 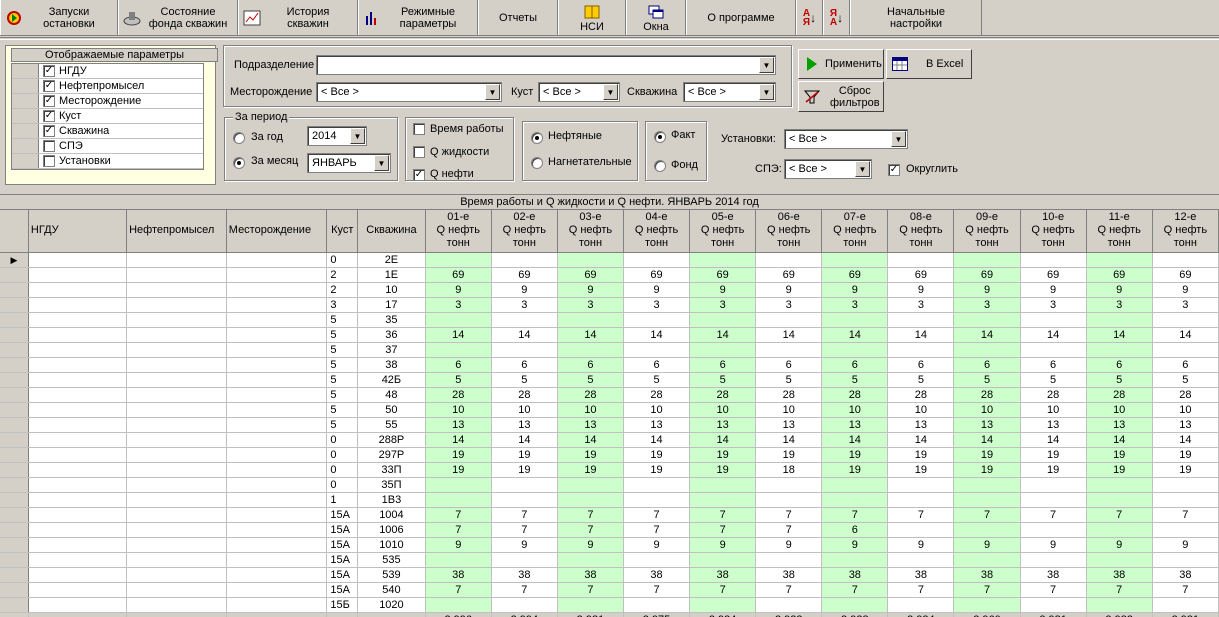 What do you see at coordinates (342, 290) in the screenshot?
I see `cell-kust: 2` at bounding box center [342, 290].